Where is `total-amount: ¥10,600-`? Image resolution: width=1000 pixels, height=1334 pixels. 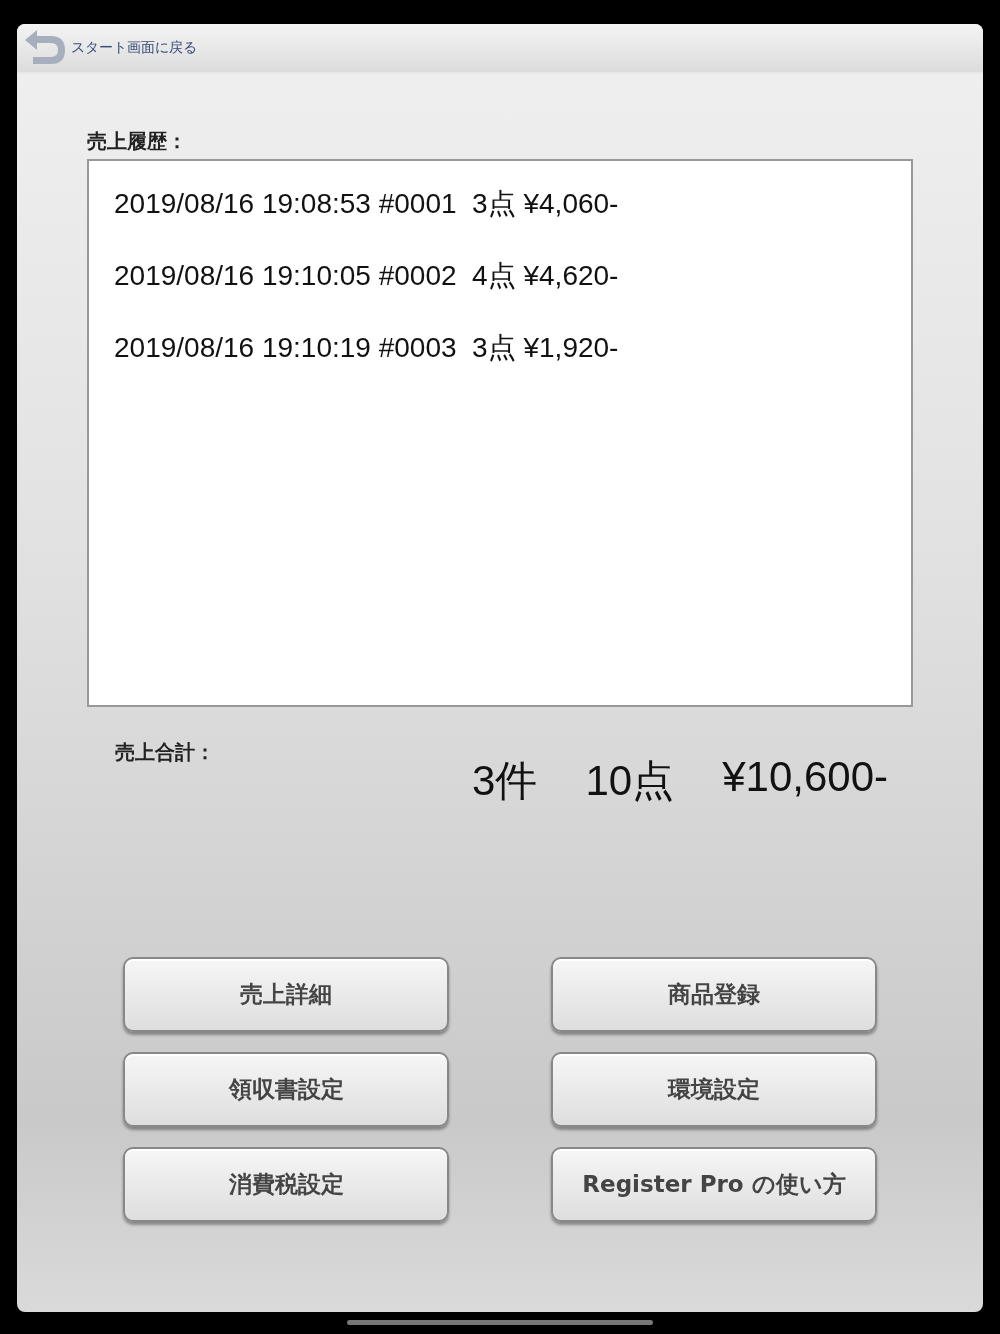 total-amount: ¥10,600- is located at coordinates (805, 777).